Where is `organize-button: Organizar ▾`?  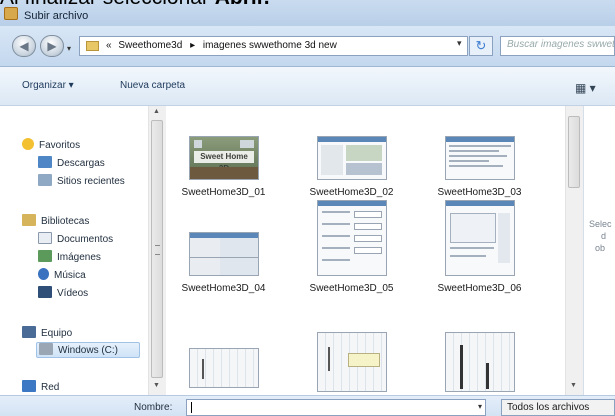 organize-button: Organizar ▾ is located at coordinates (48, 85).